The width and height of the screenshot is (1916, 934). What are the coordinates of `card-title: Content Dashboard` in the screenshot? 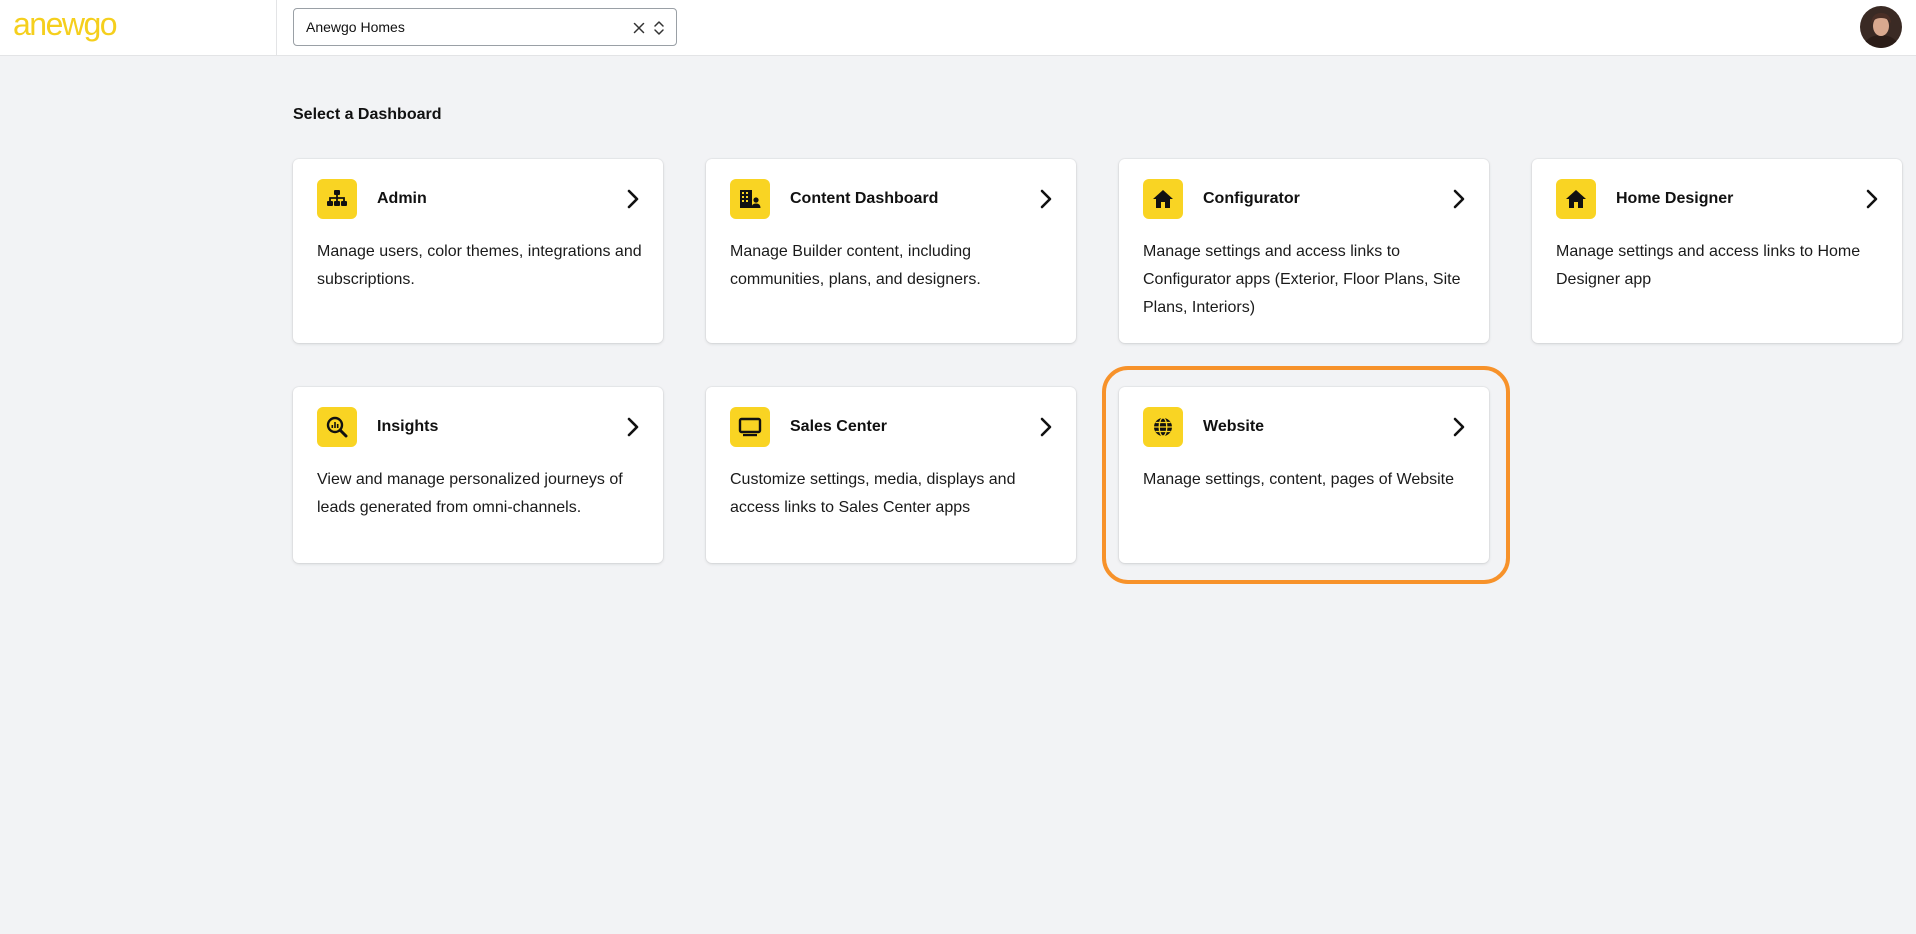 It's located at (864, 198).